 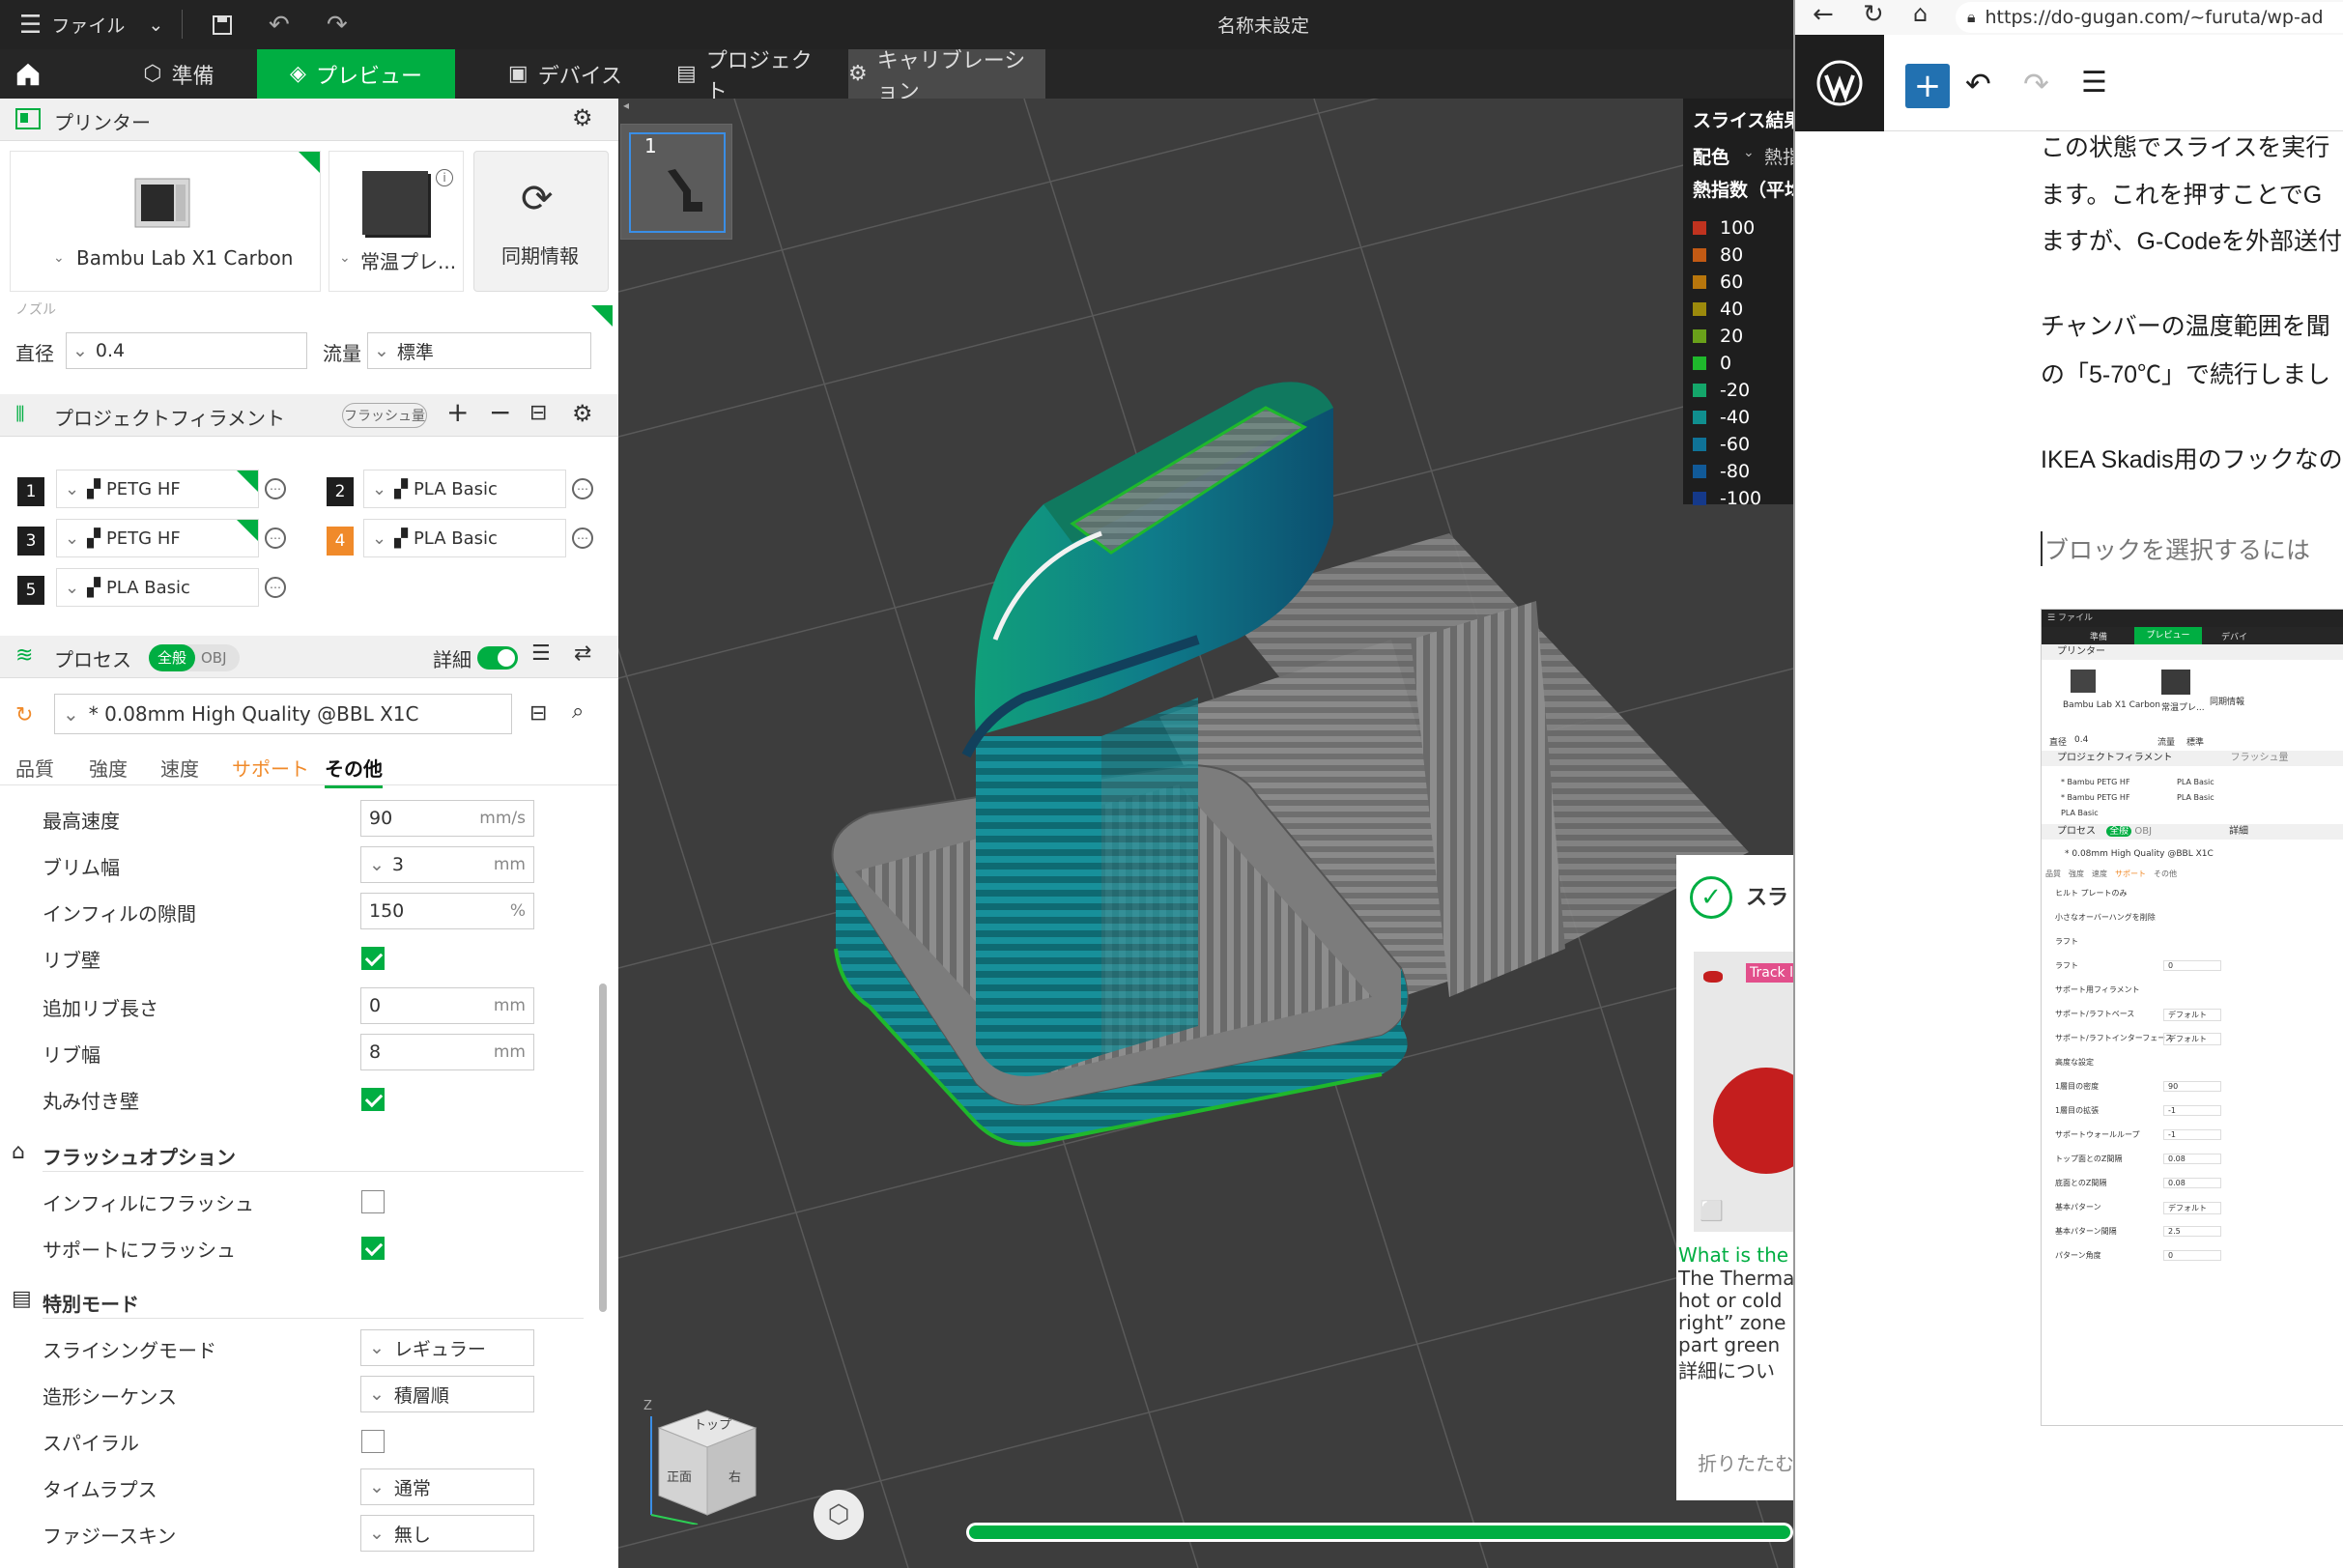 I want to click on remove-icon: −, so click(x=500, y=412).